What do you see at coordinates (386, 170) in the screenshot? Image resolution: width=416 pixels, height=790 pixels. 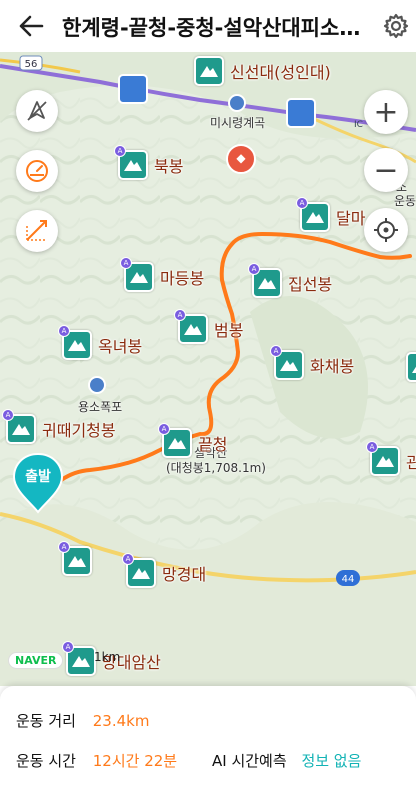 I see `zoom-out-button: −` at bounding box center [386, 170].